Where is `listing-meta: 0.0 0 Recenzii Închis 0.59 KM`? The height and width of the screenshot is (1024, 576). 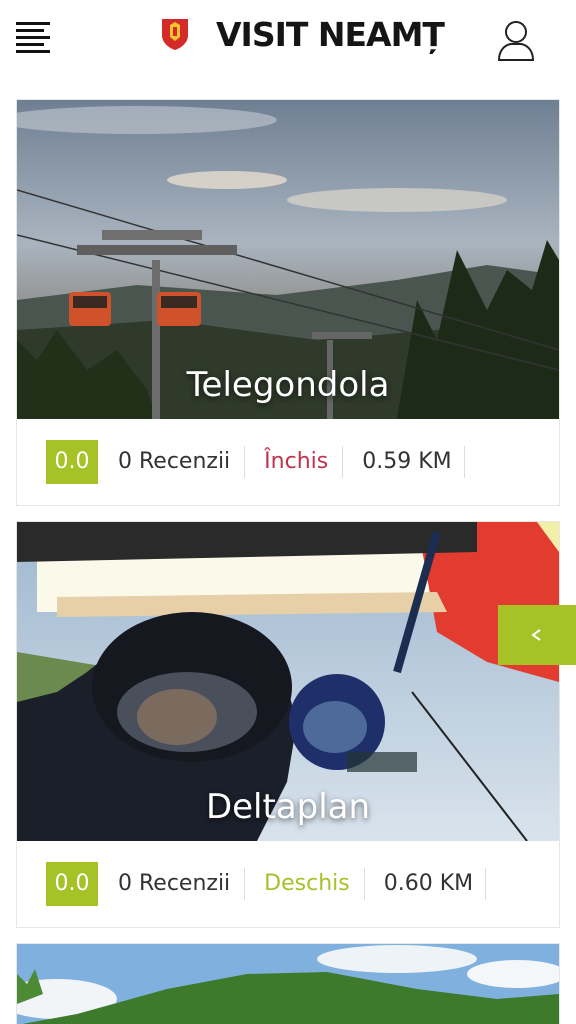
listing-meta: 0.0 0 Recenzii Închis 0.59 KM is located at coordinates (288, 462).